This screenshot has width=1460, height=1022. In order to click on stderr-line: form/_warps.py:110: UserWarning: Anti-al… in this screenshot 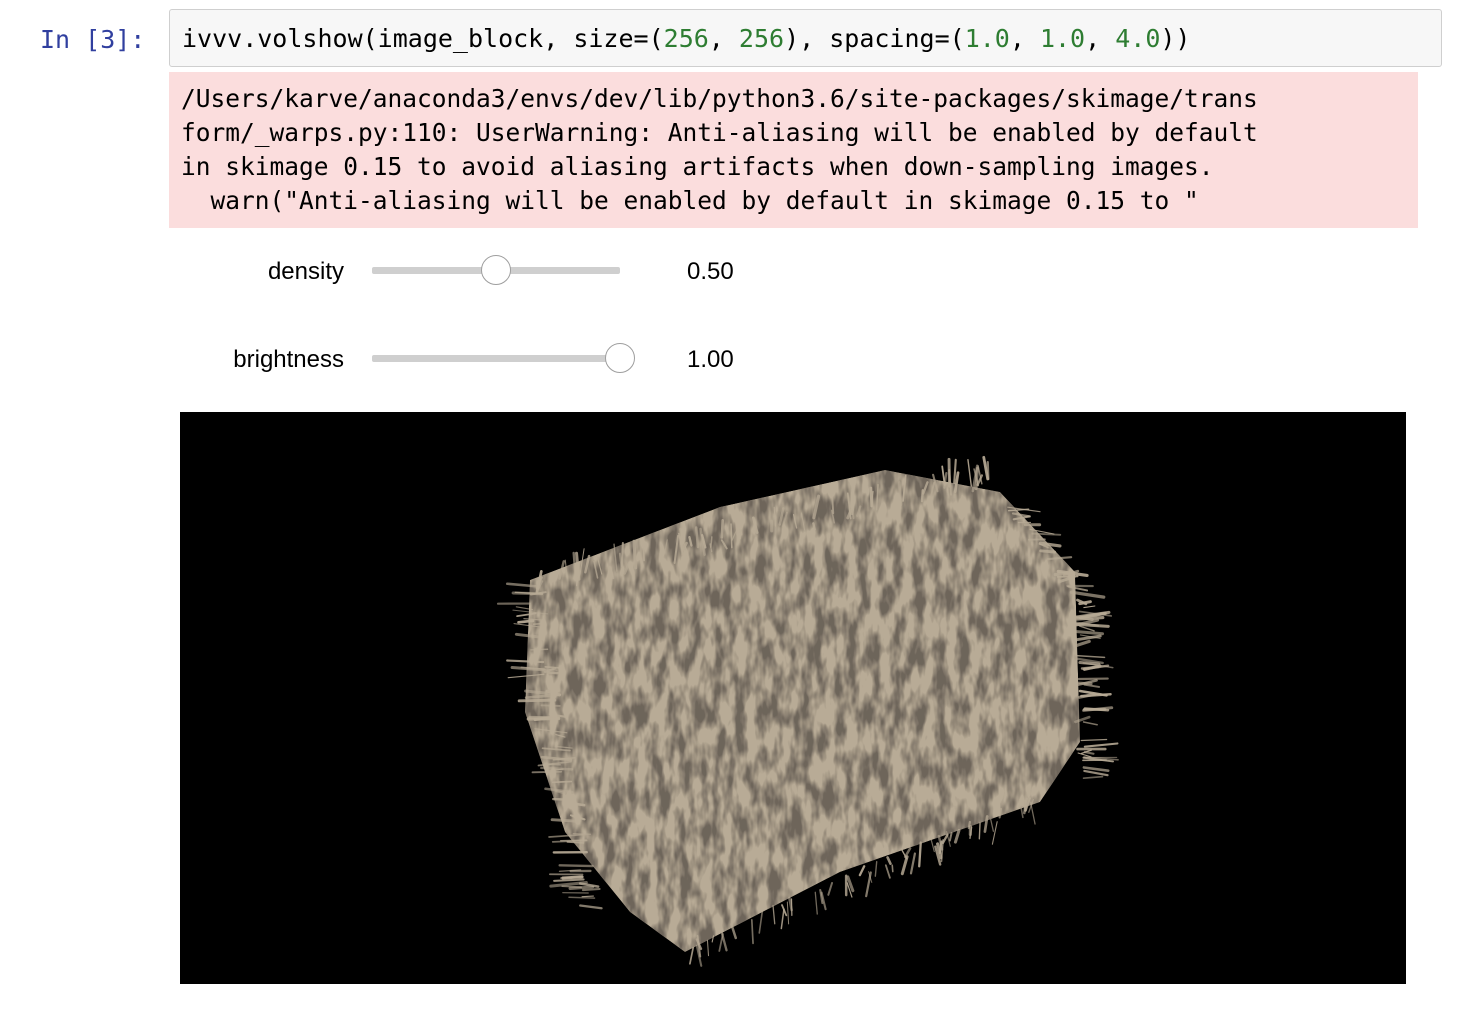, I will do `click(719, 132)`.